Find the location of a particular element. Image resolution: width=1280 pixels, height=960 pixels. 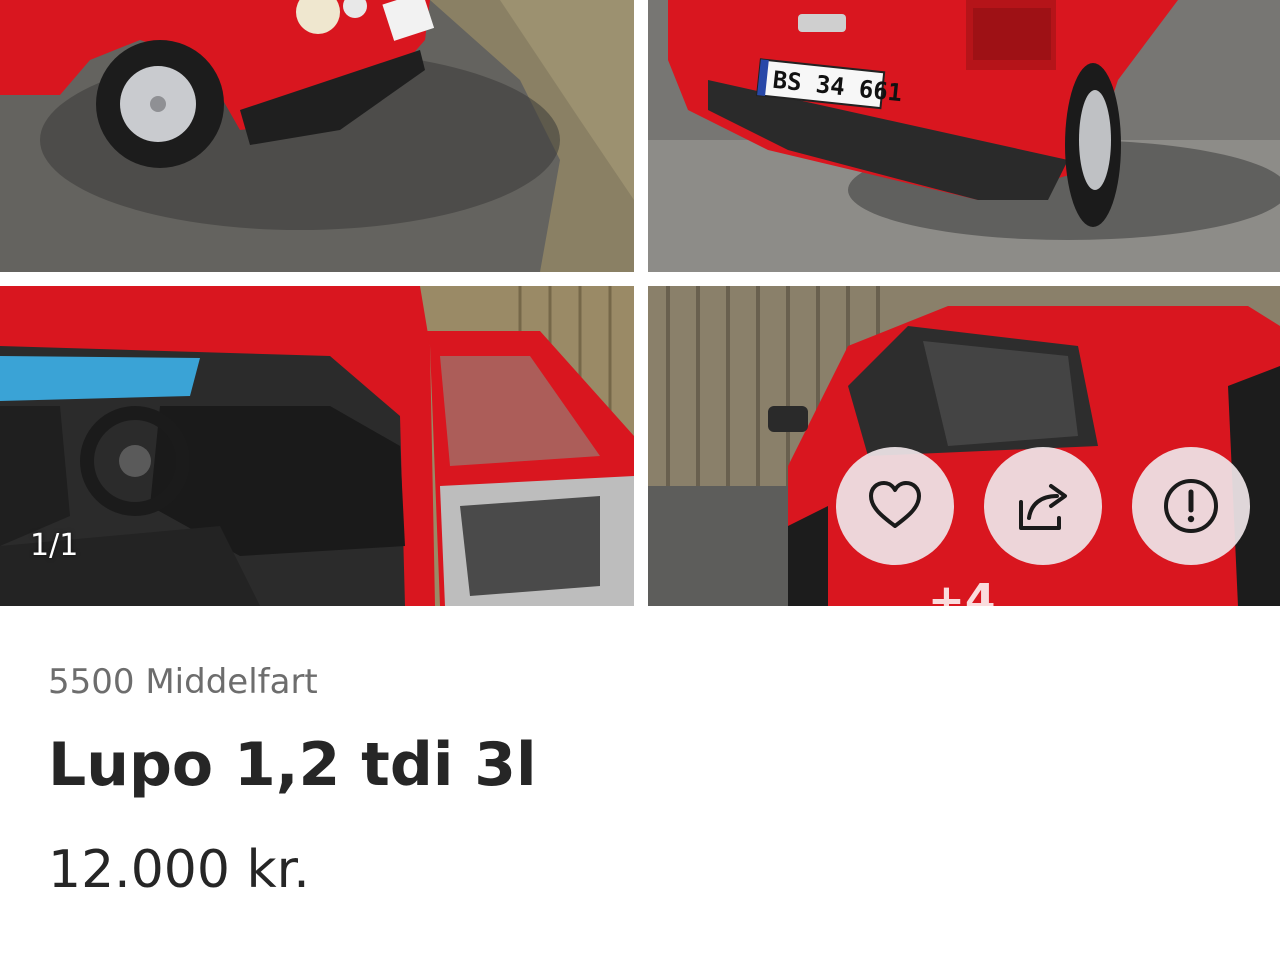

share-icon is located at coordinates (1043, 507).